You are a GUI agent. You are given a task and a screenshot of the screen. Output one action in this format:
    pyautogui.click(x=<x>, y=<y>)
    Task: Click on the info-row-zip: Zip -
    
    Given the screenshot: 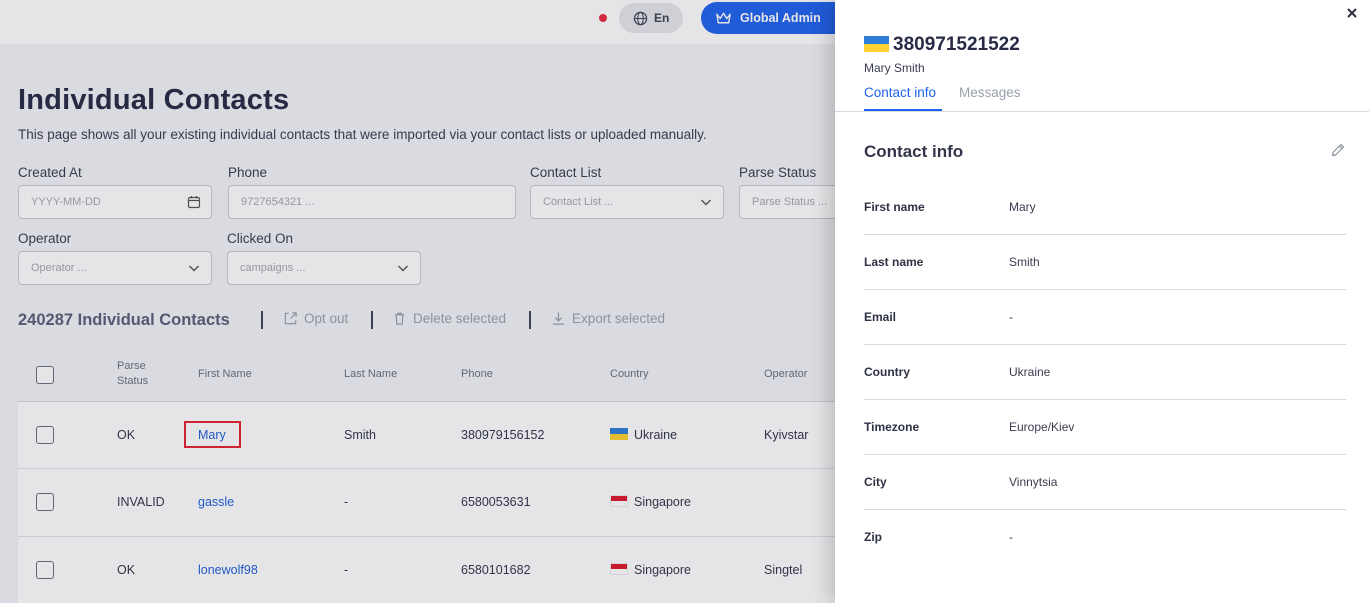 What is the action you would take?
    pyautogui.click(x=1105, y=537)
    